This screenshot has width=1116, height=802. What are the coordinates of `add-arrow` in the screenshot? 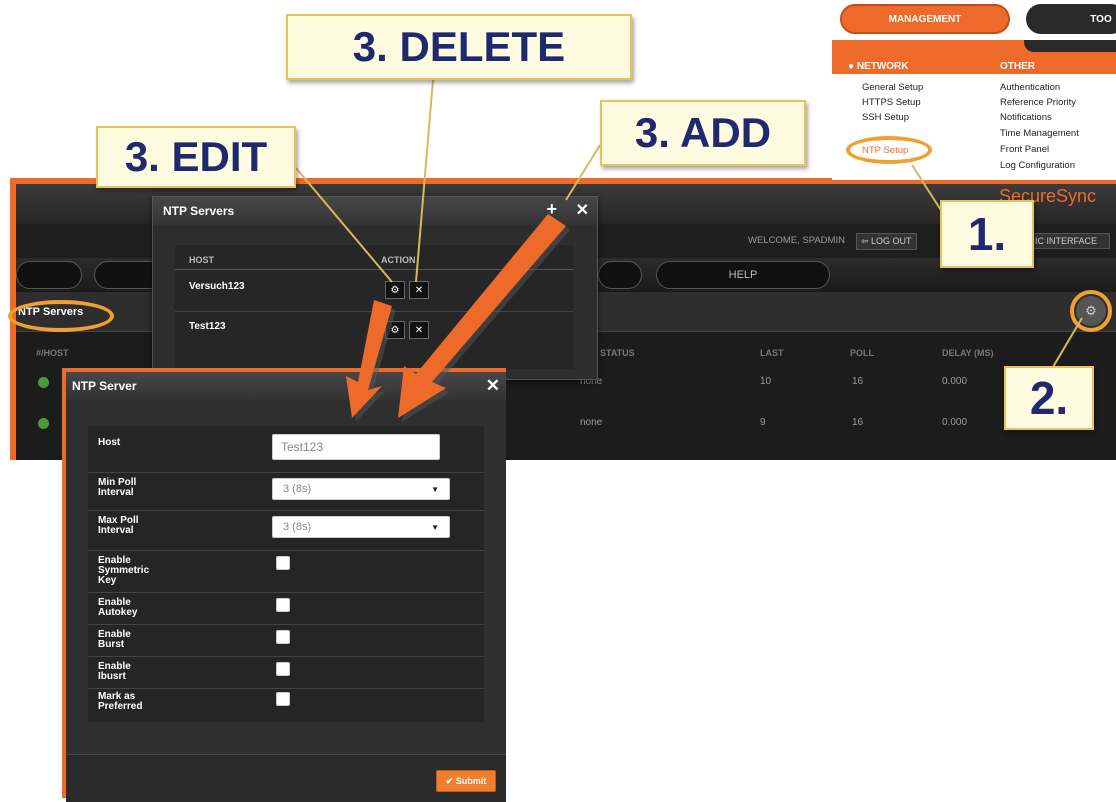 It's located at (482, 316).